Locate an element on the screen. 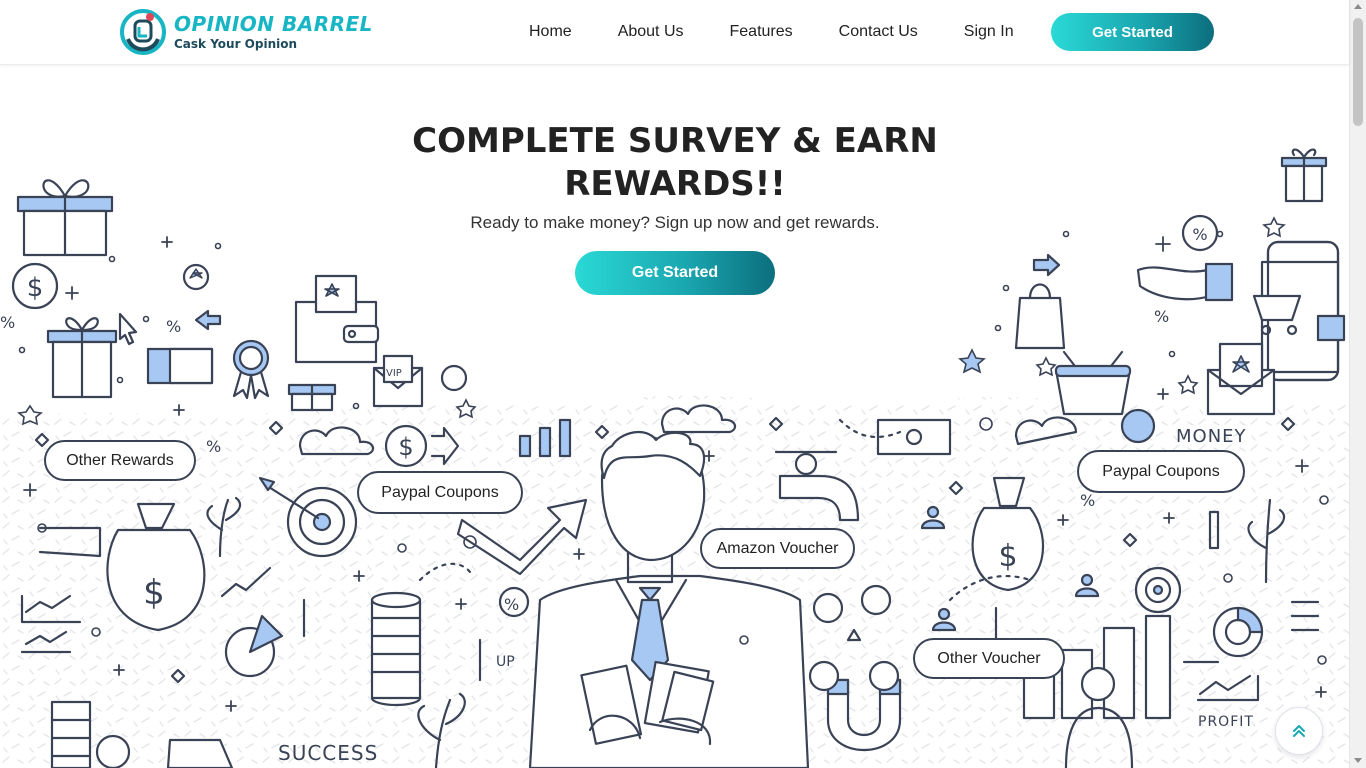 The height and width of the screenshot is (768, 1366). brand-tagline: Cask Your Opinion is located at coordinates (236, 44).